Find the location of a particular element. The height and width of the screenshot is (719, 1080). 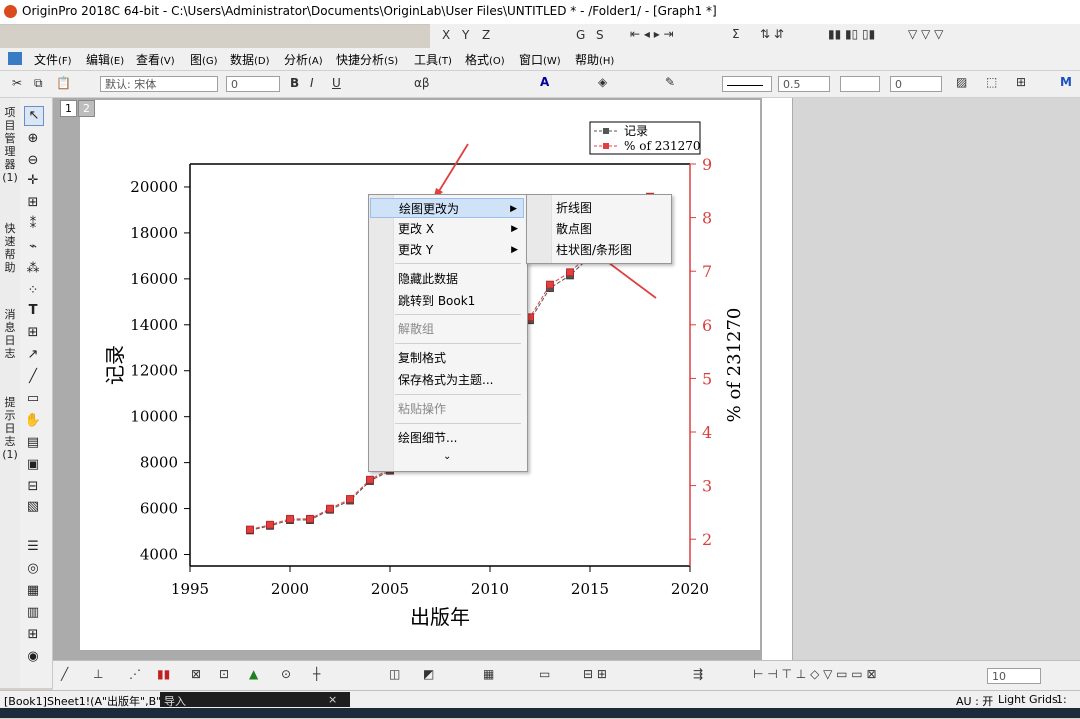

column-plot-icon: ▮▮ is located at coordinates (163, 674).